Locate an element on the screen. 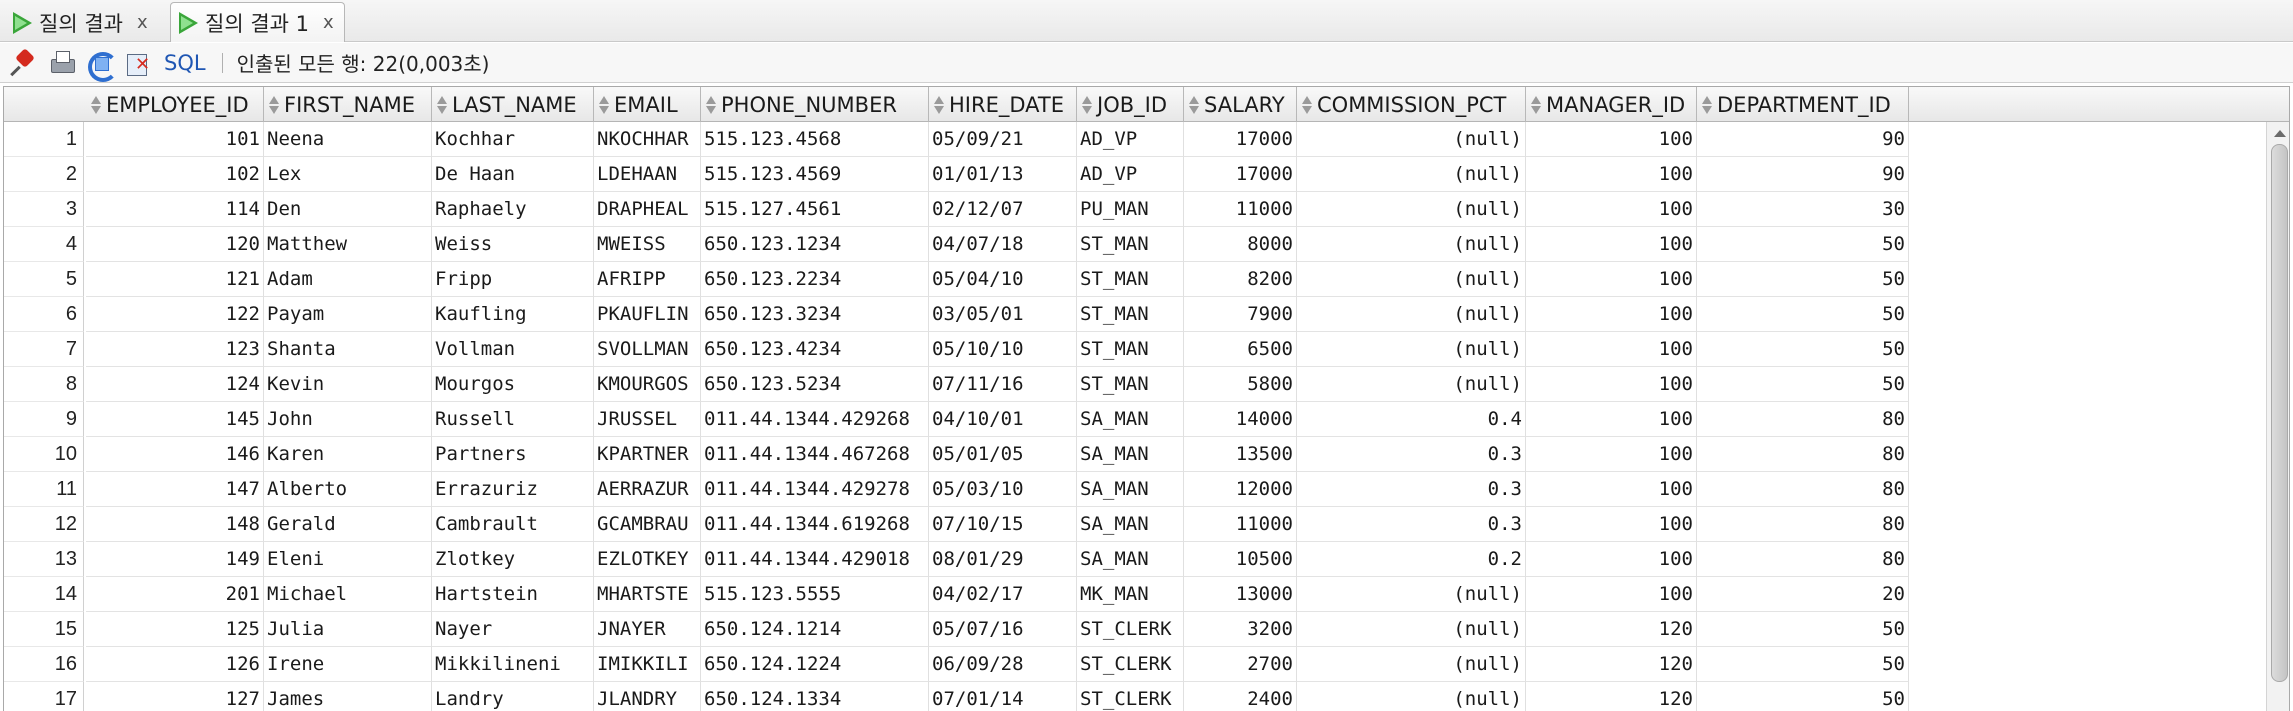  cell-hire-date: 07/01/14 is located at coordinates (1003, 696).